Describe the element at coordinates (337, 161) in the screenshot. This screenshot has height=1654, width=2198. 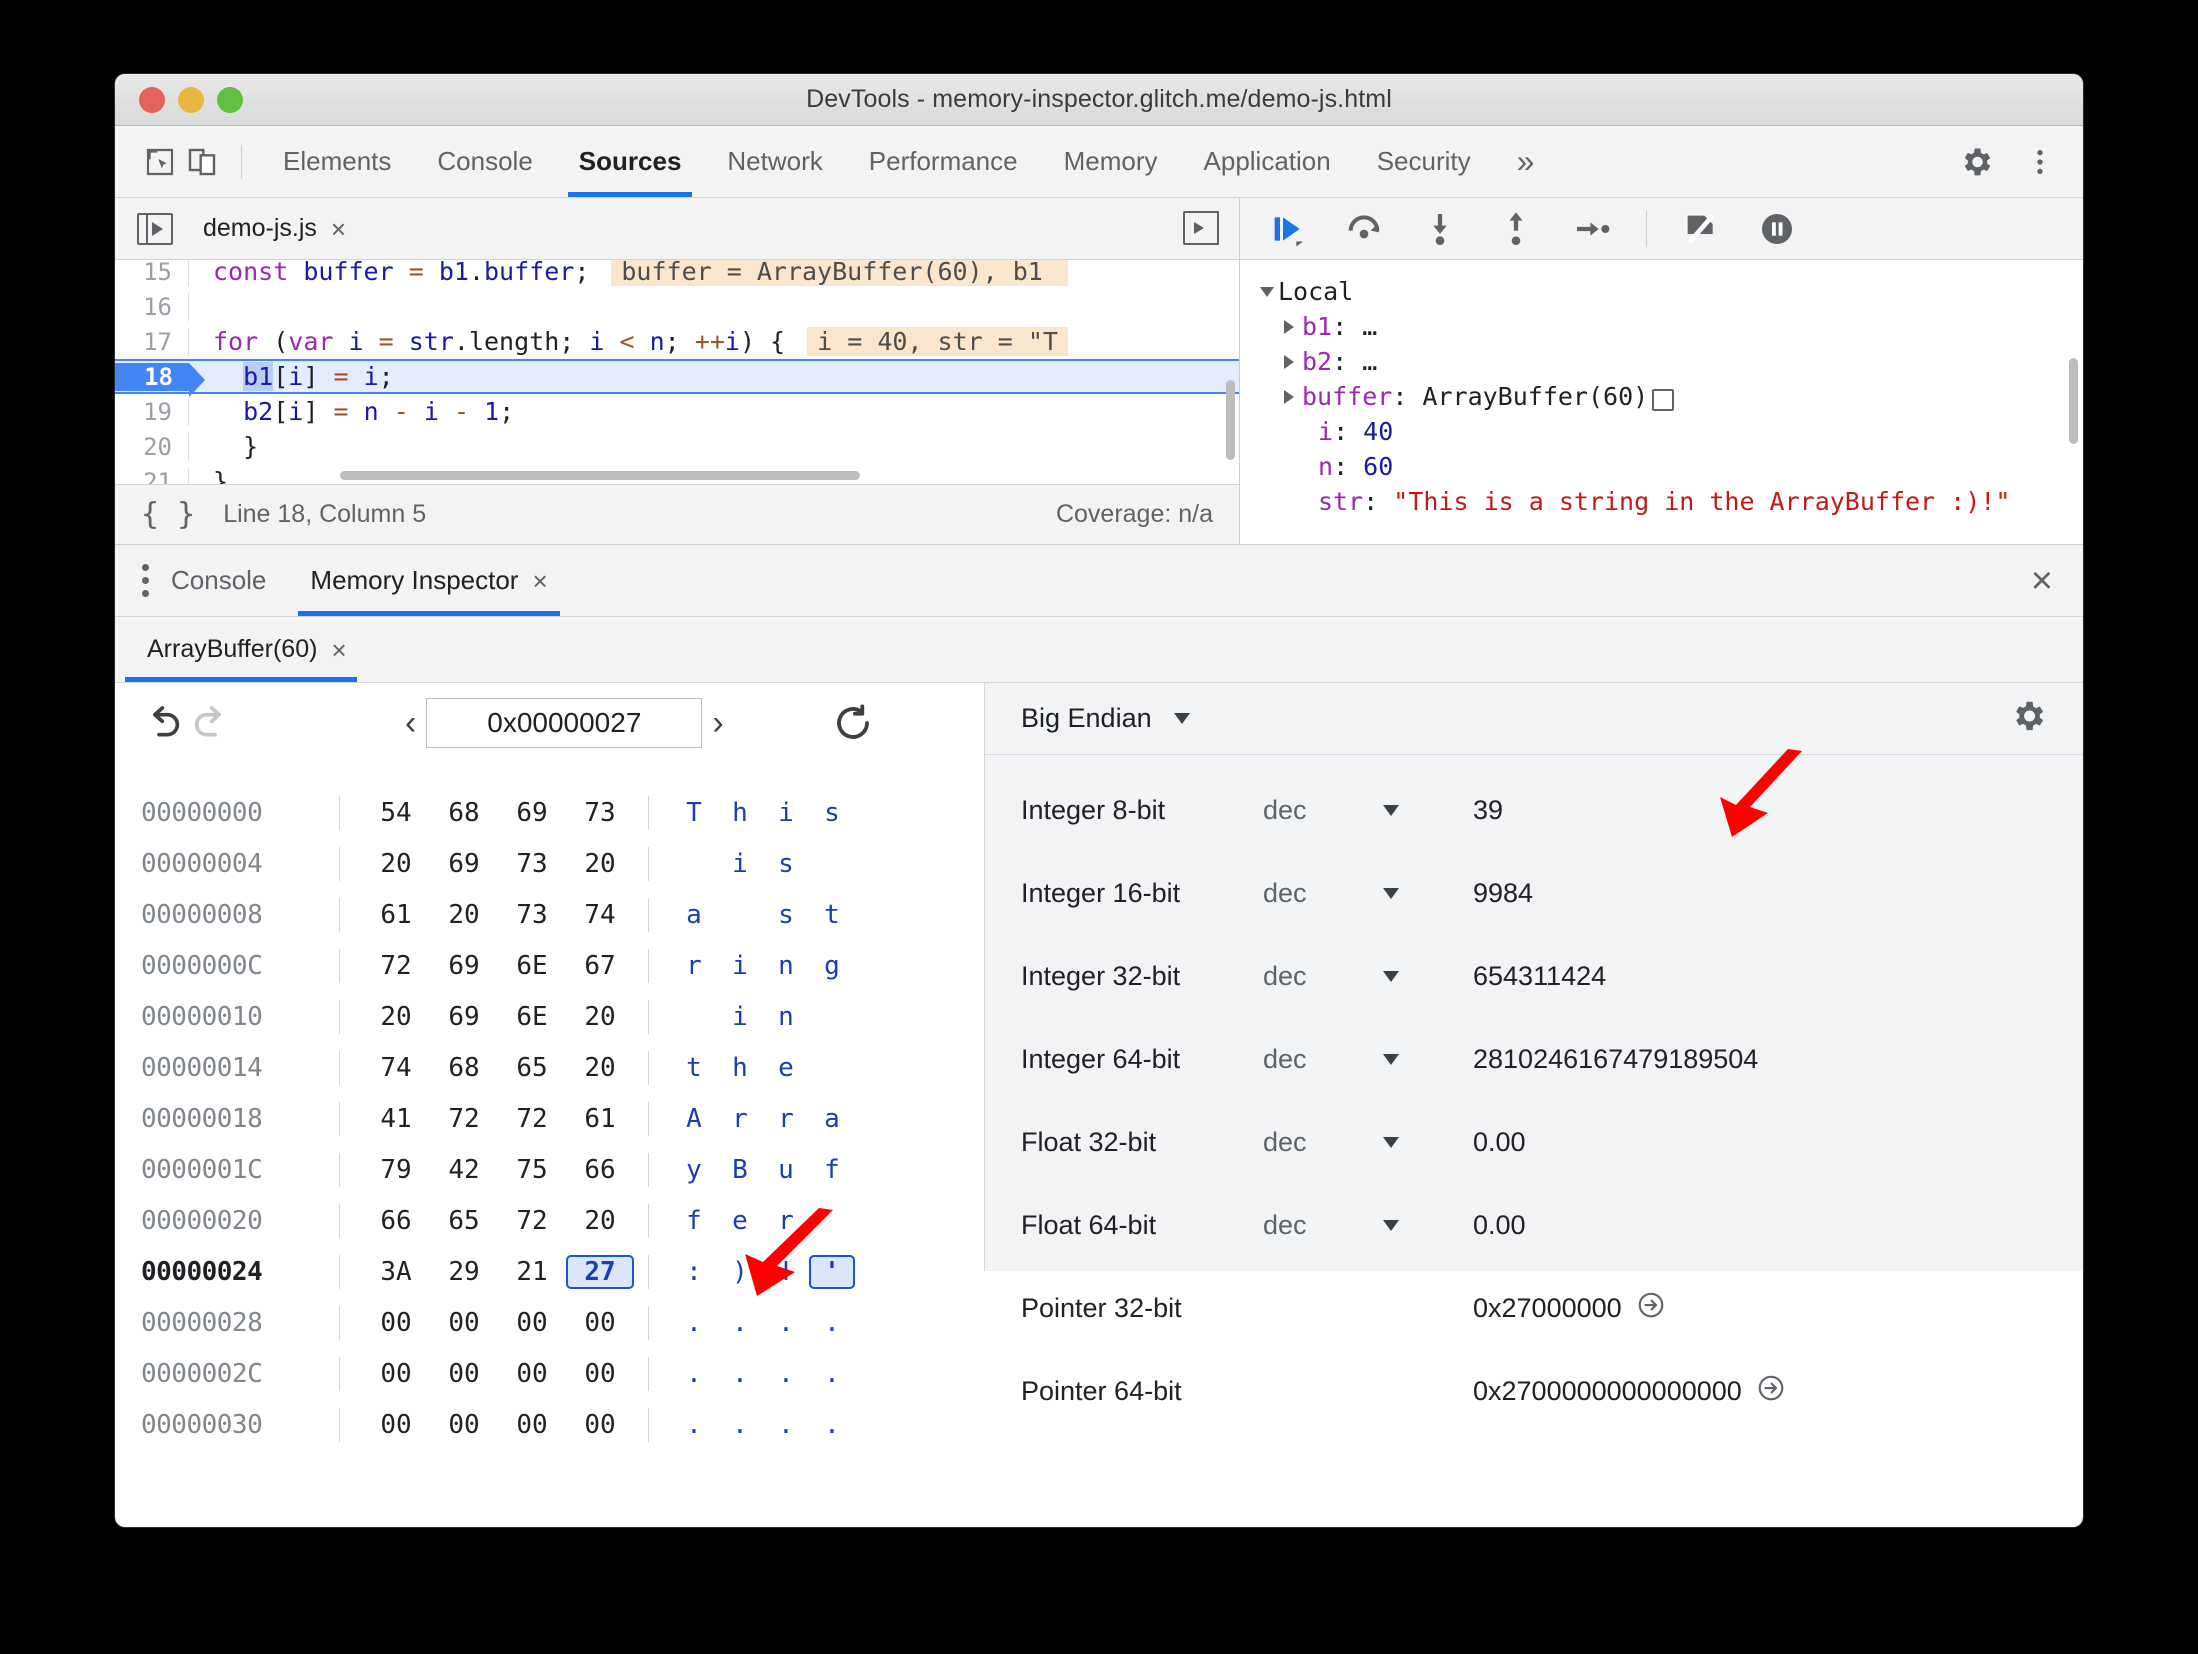
I see `tab-elements: Elements` at that location.